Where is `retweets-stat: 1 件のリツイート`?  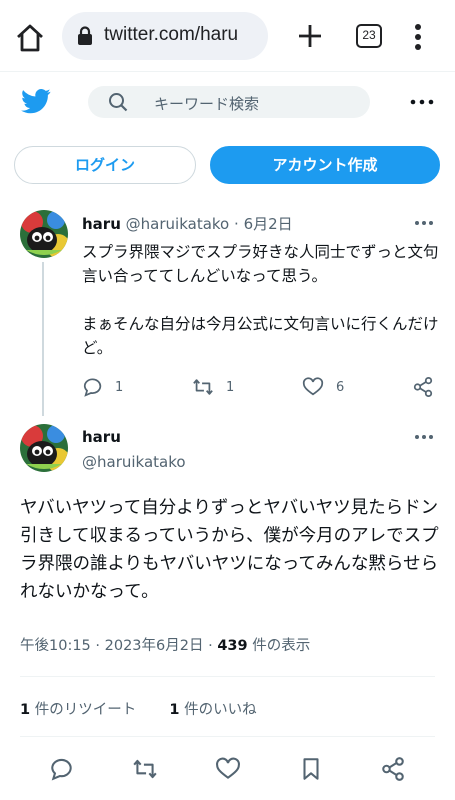 retweets-stat: 1 件のリツイート is located at coordinates (78, 710).